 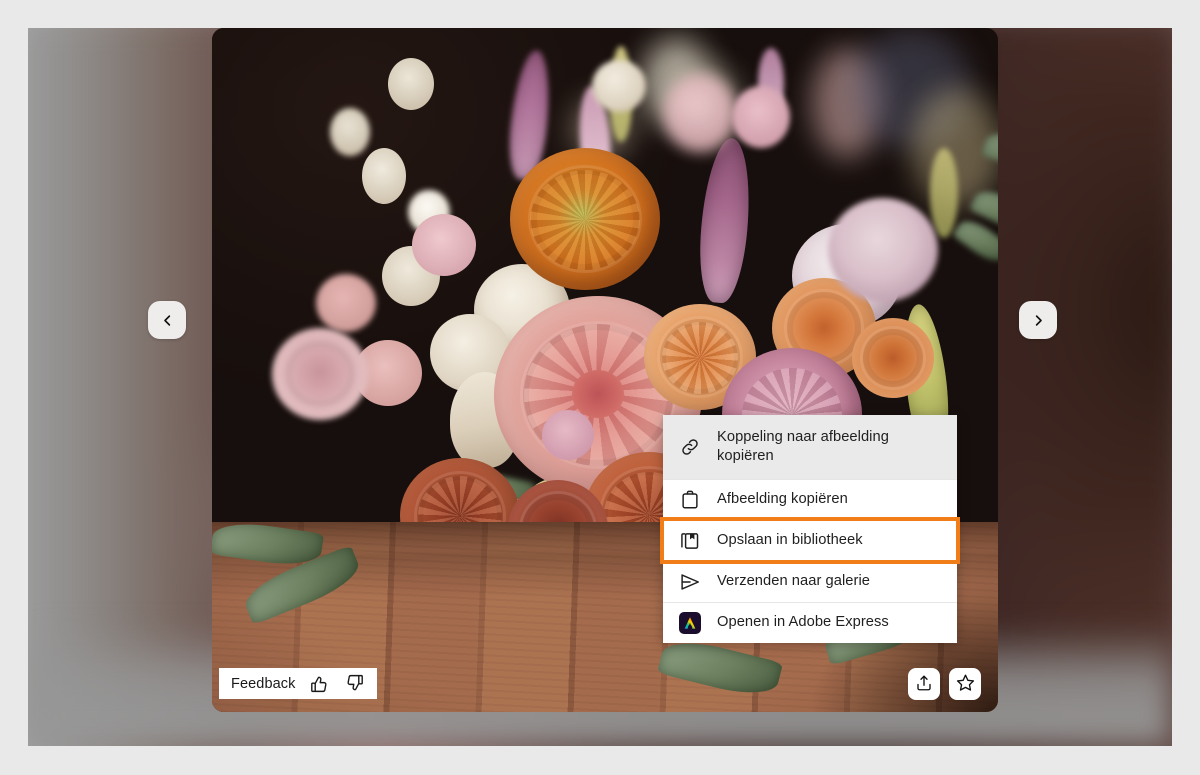 What do you see at coordinates (690, 500) in the screenshot?
I see `clipboard-copy-icon` at bounding box center [690, 500].